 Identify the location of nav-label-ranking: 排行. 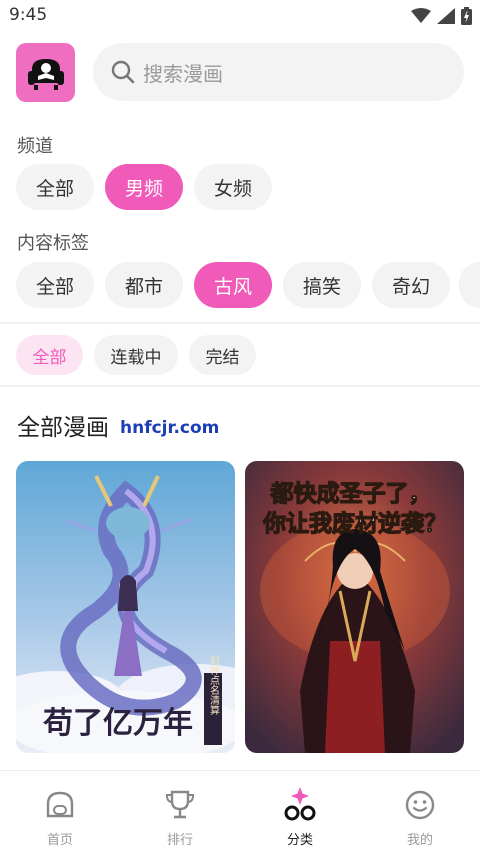
(179, 840).